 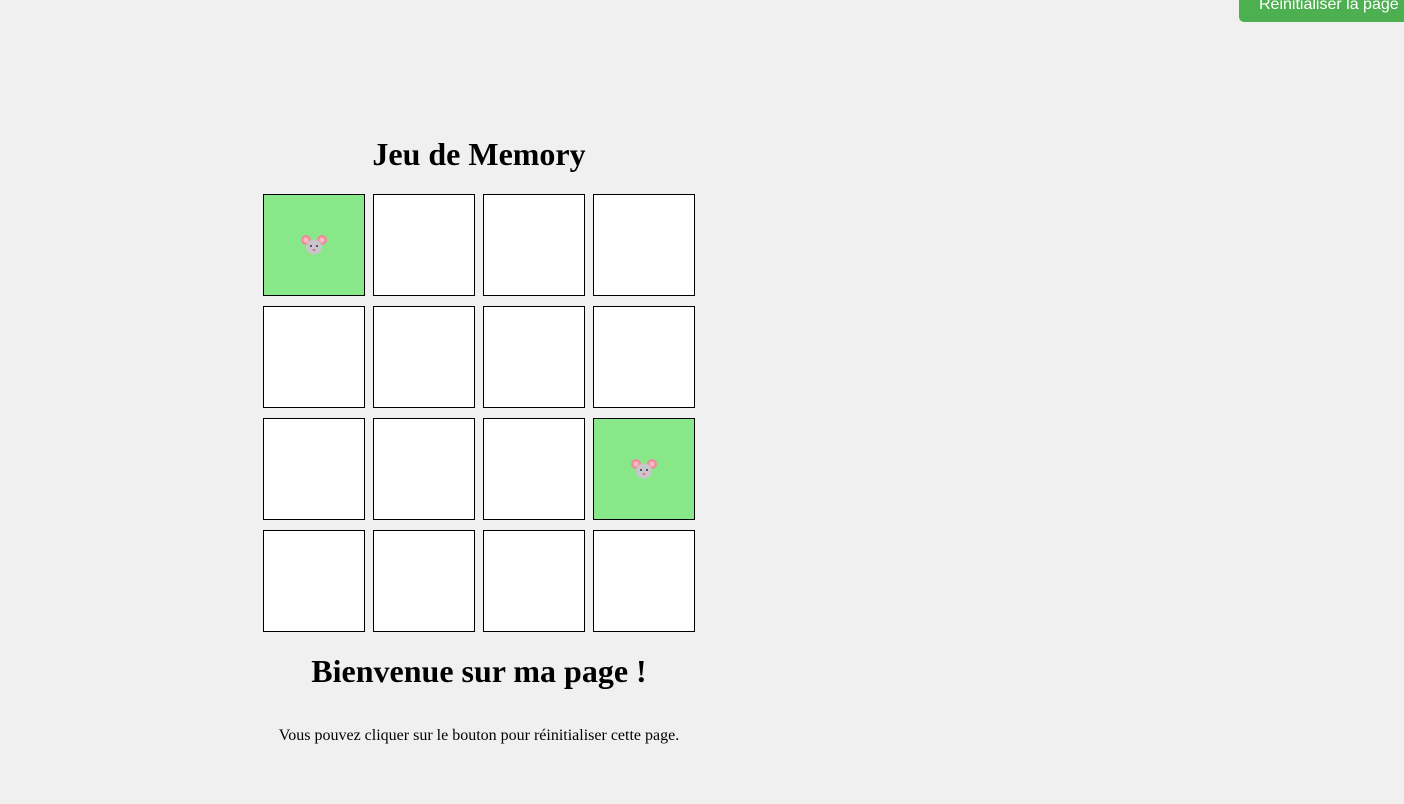 I want to click on game-title: Jeu de Memory, so click(x=479, y=154).